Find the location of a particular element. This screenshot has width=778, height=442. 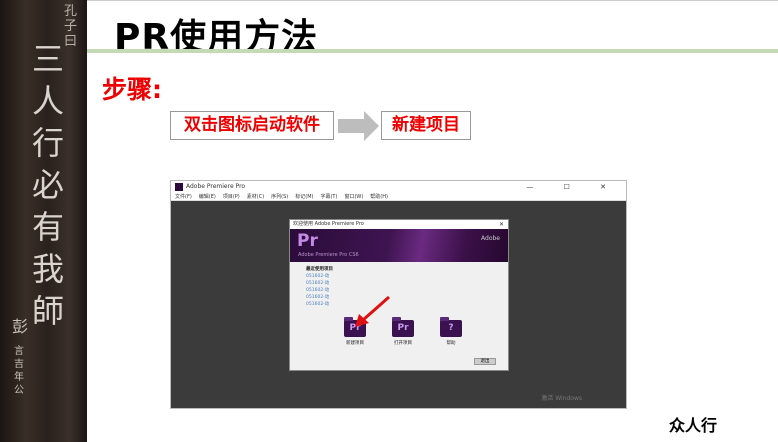

premiere-logo: Pr is located at coordinates (307, 241).